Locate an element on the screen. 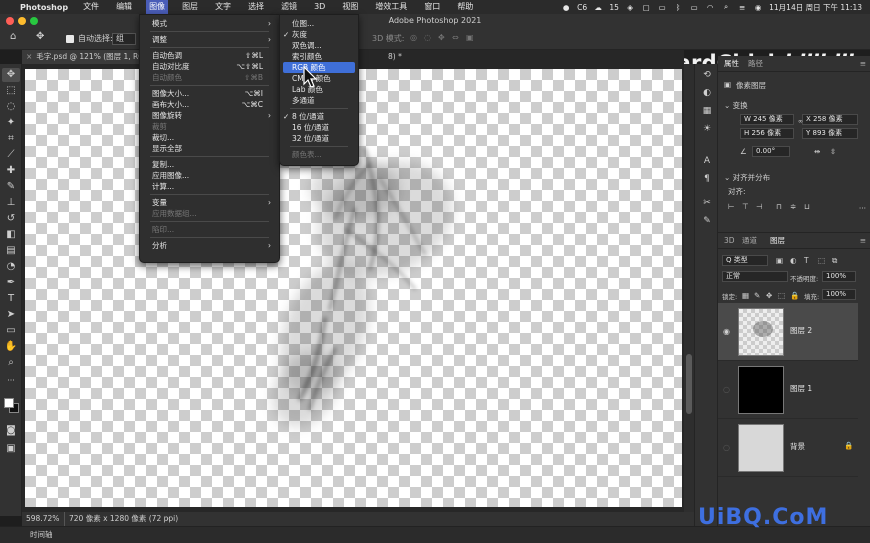 The width and height of the screenshot is (870, 543). menu-image: 图像 is located at coordinates (157, 7).